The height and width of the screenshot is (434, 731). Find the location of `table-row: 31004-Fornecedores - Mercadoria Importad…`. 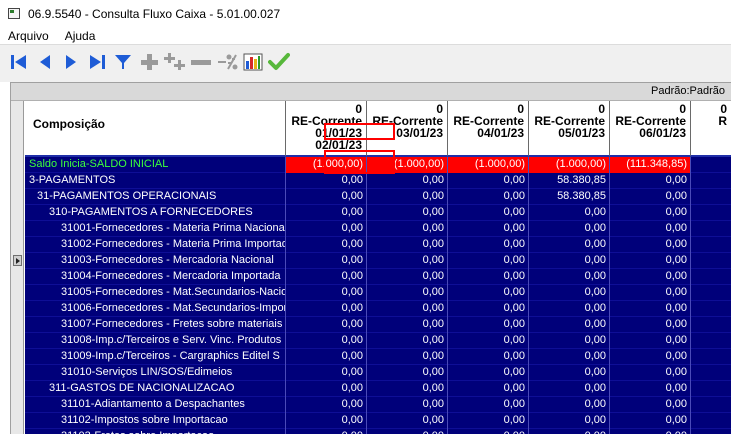

table-row: 31004-Fornecedores - Mercadoria Importad… is located at coordinates (378, 277).